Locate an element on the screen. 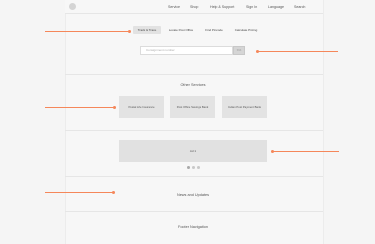 Image resolution: width=375 pixels, height=244 pixels. logo is located at coordinates (72, 6).